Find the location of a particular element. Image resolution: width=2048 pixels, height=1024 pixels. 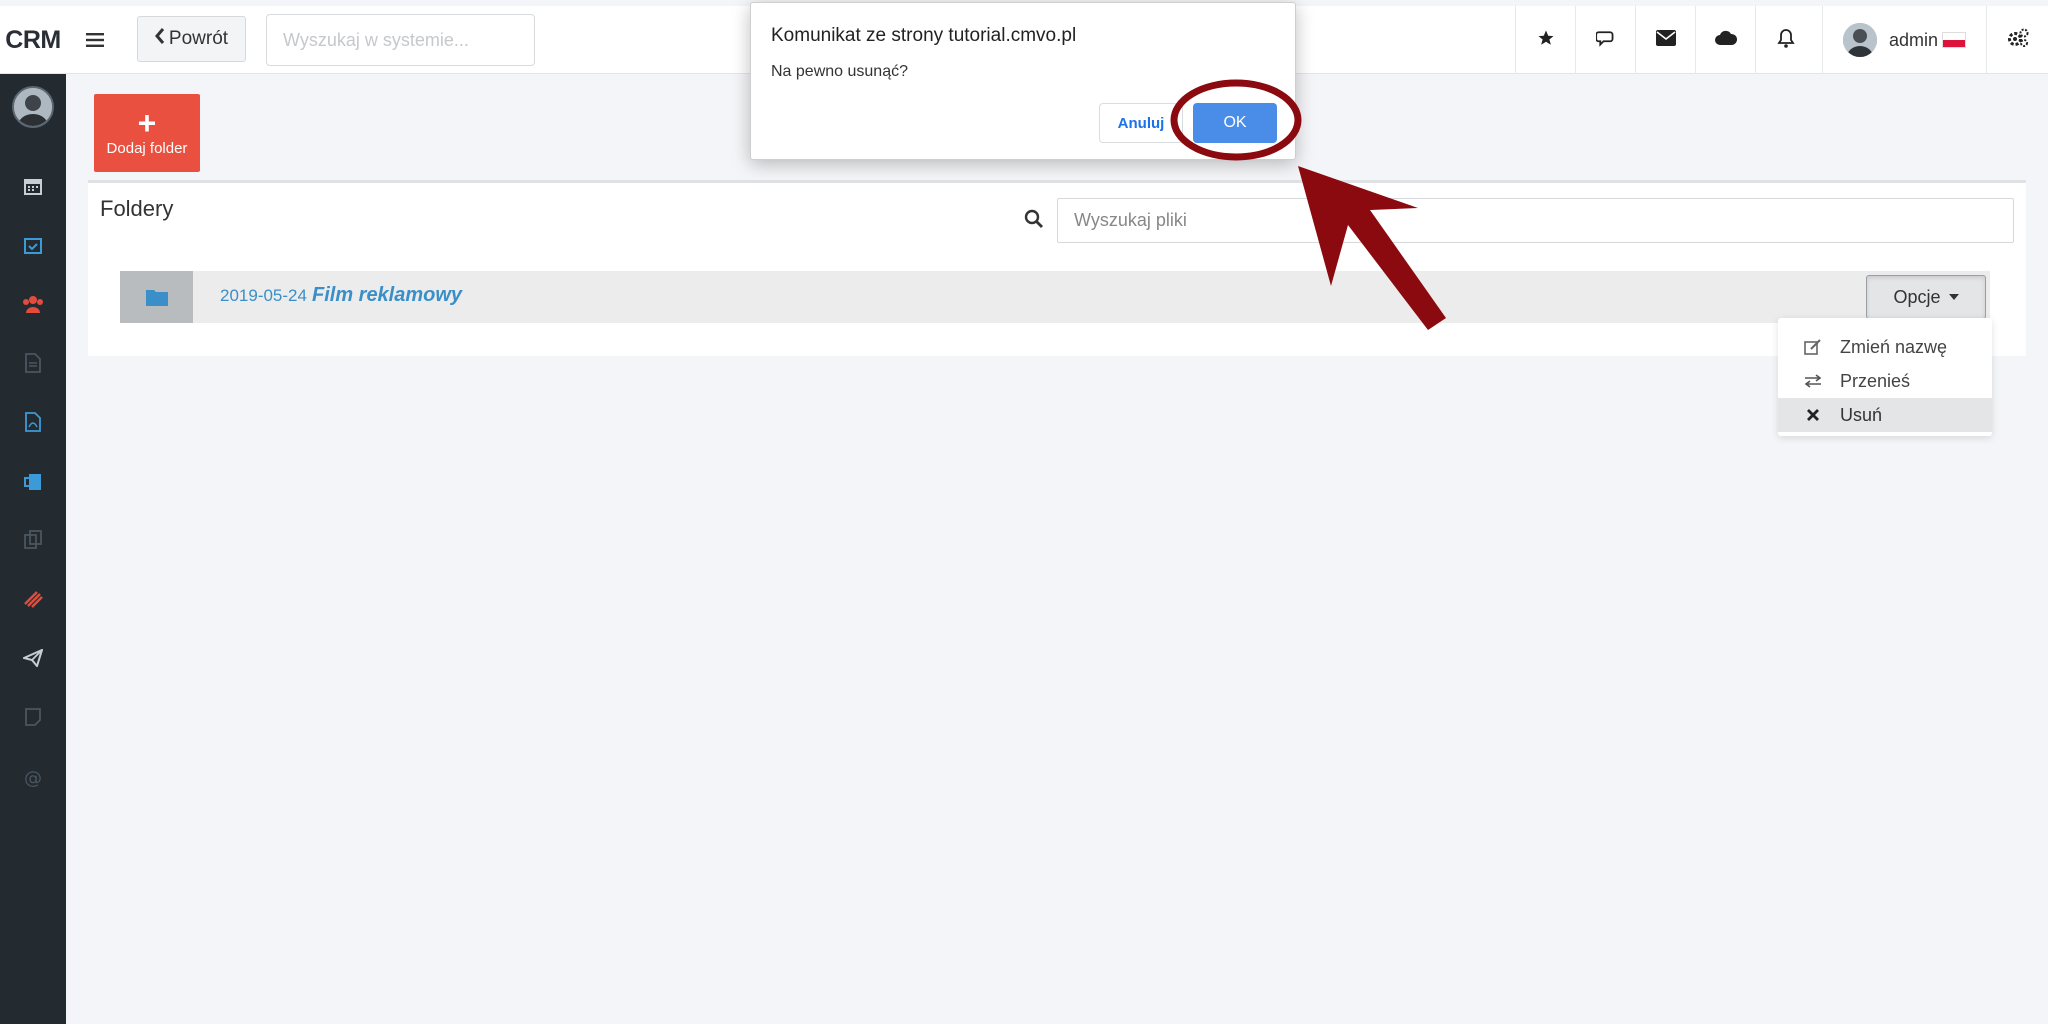

menu-item-label: Przenieś is located at coordinates (1875, 380).